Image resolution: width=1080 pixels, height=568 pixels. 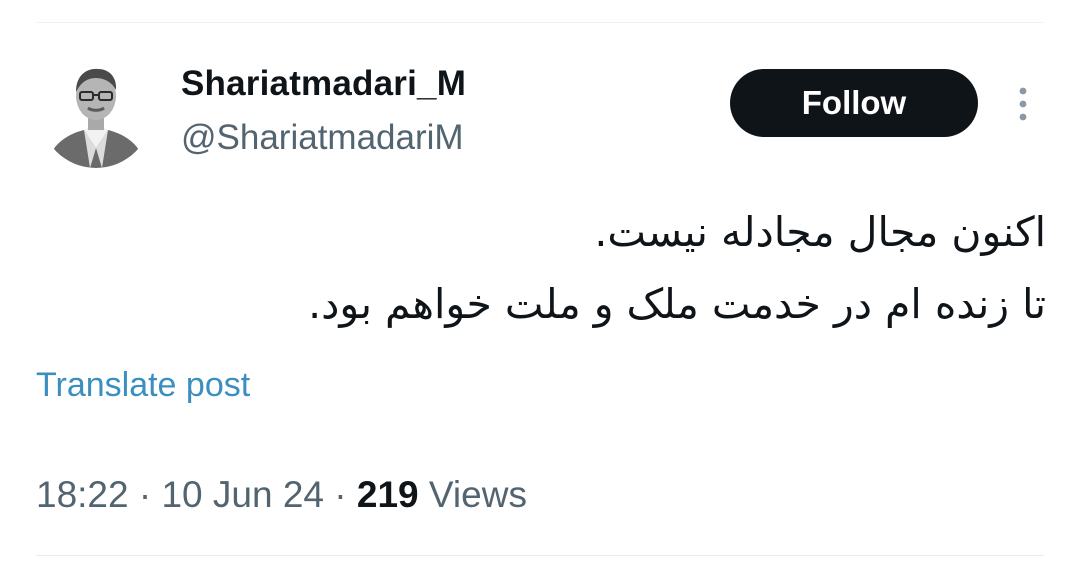 I want to click on translate-post-link: Translate post, so click(x=143, y=385).